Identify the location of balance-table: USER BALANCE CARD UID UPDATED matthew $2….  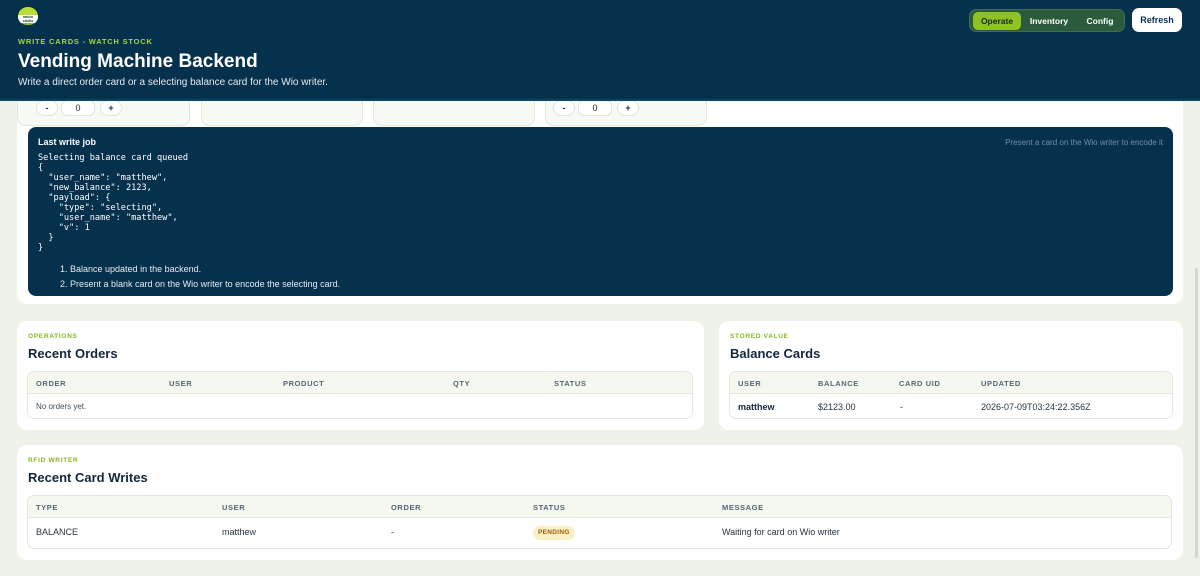
(951, 395).